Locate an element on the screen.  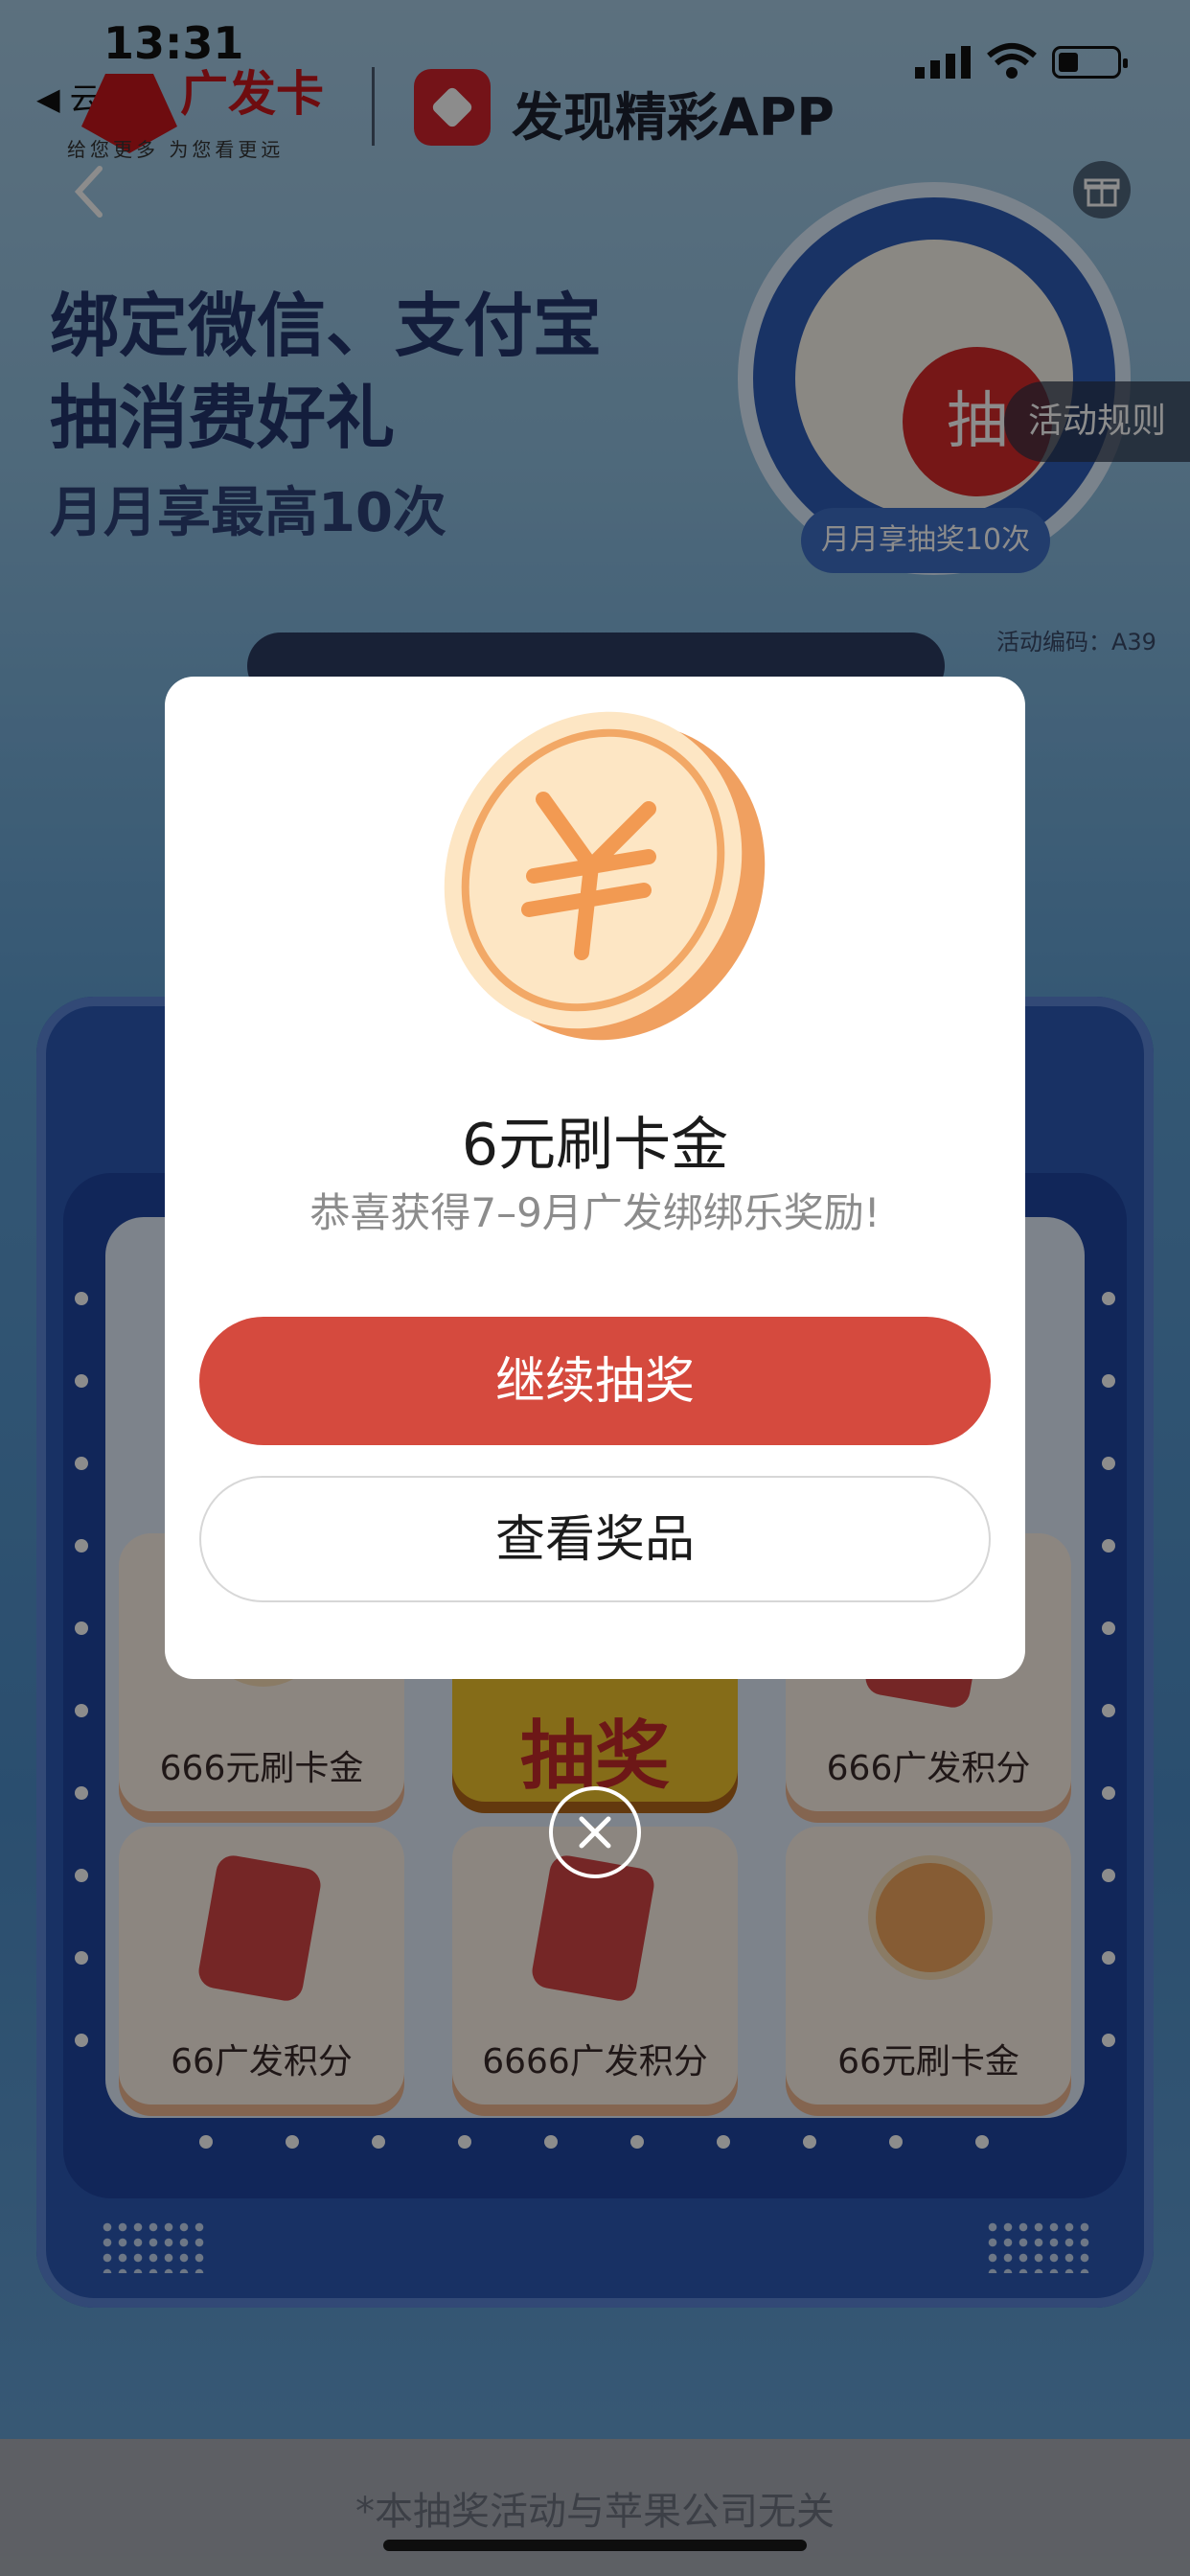
prize-subtitle: 恭喜获得7–9月广发绑绑乐奖励! is located at coordinates (595, 1212).